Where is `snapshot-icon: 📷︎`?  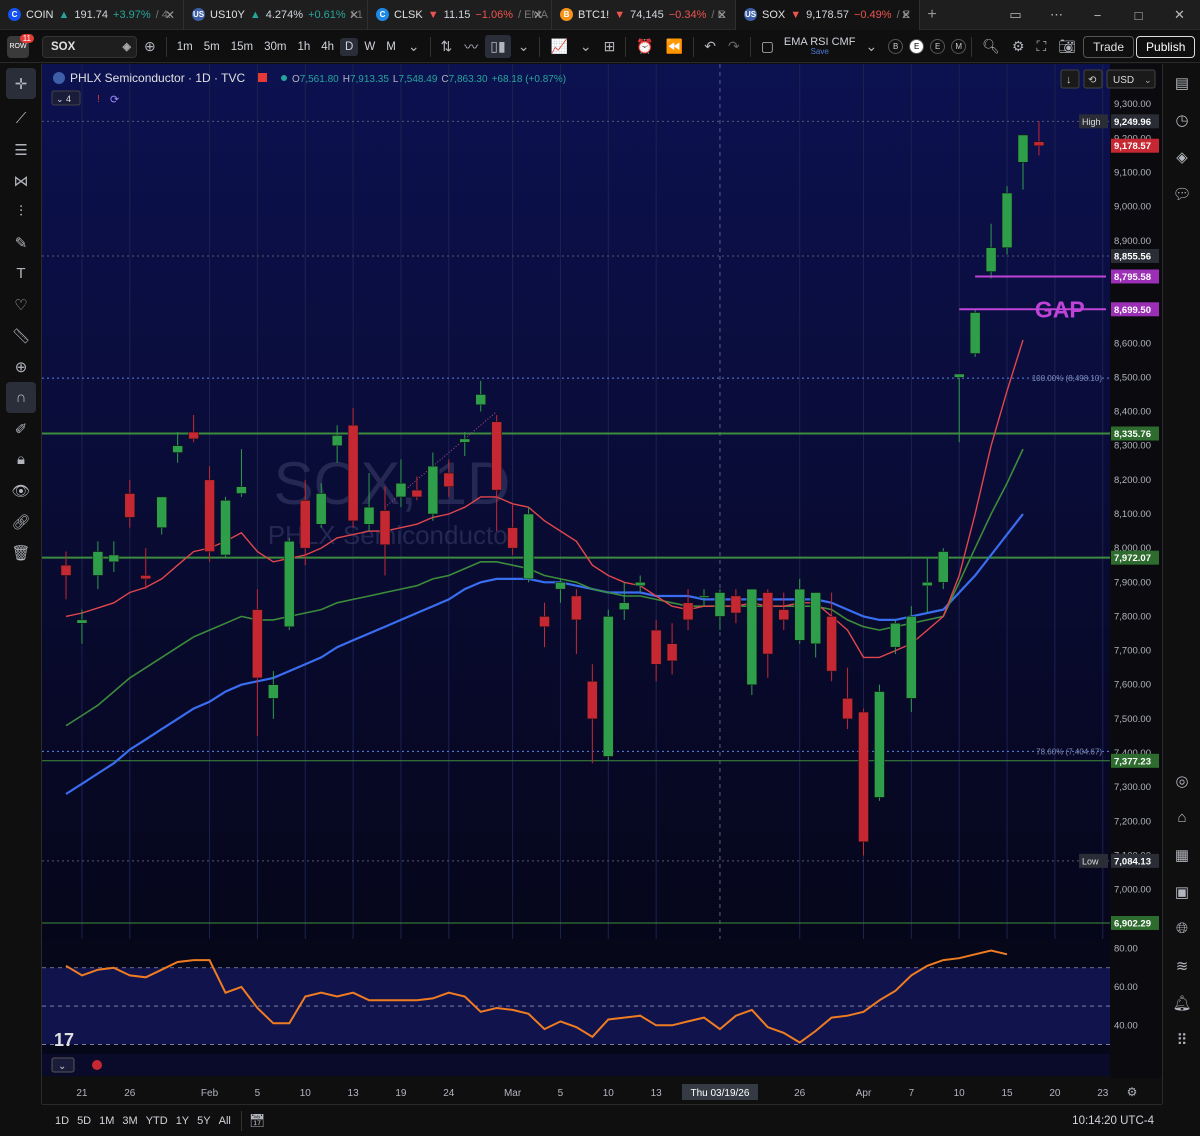
snapshot-icon: 📷︎ is located at coordinates (1067, 46).